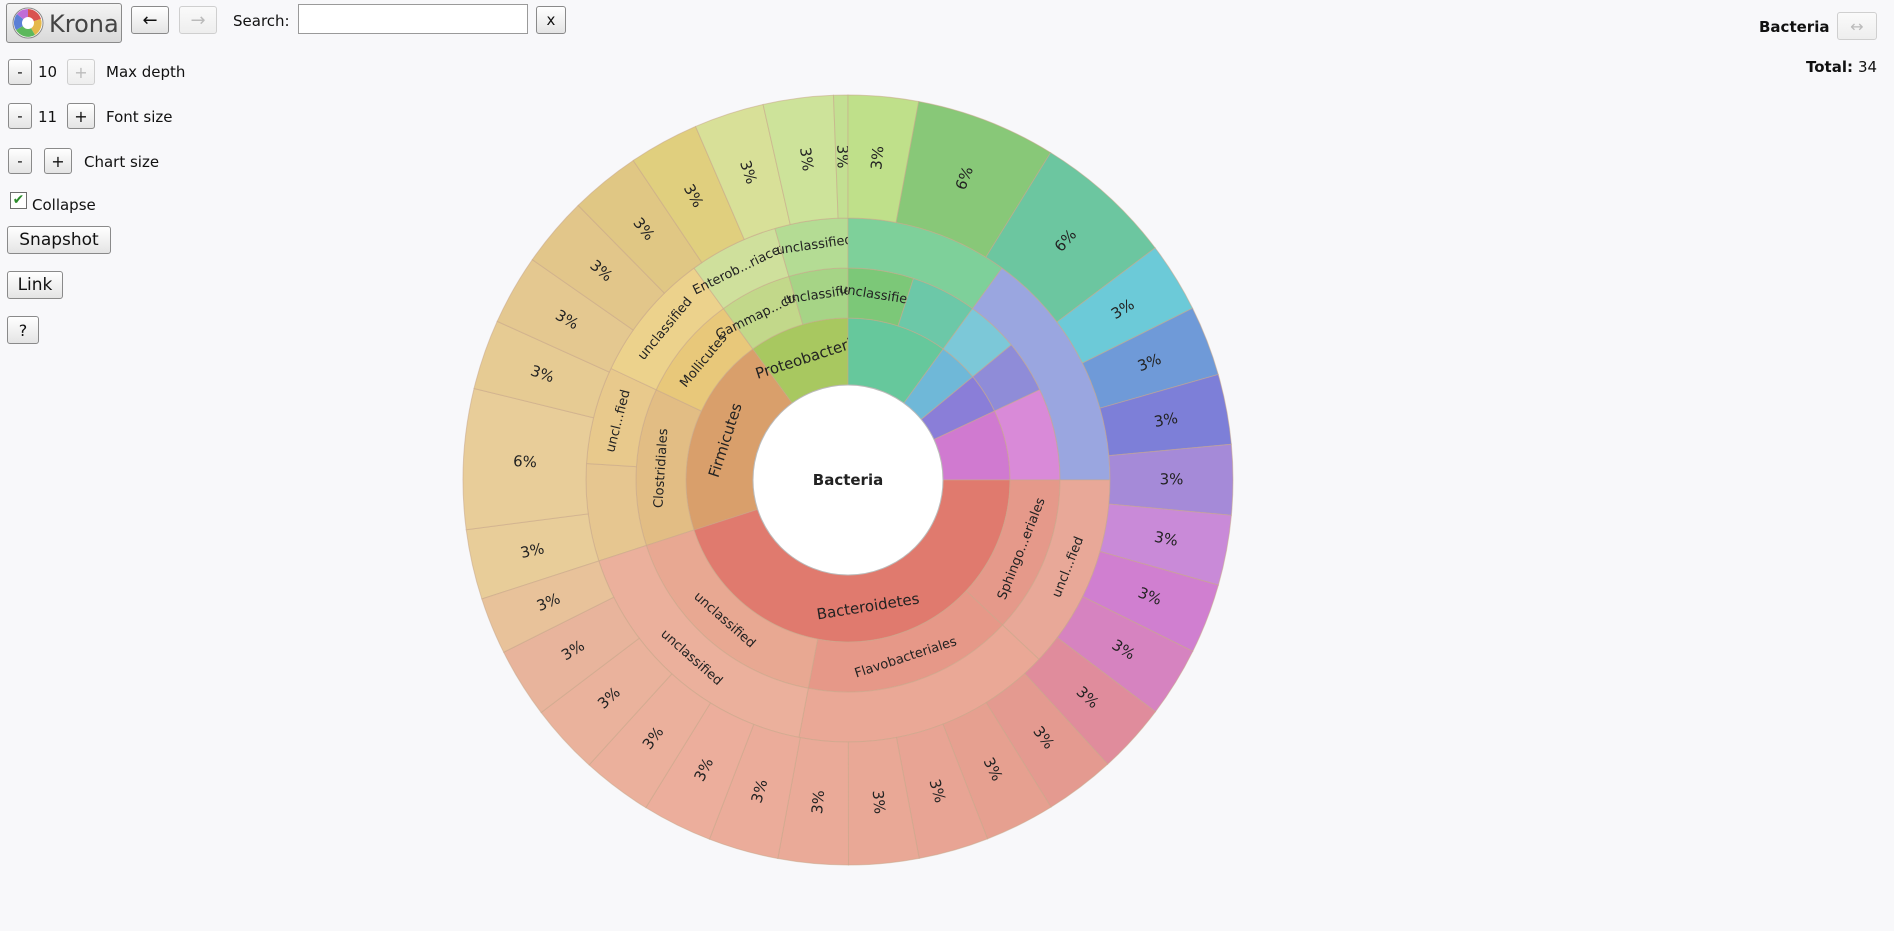 The image size is (1894, 931). Describe the element at coordinates (1172, 479) in the screenshot. I see `sunburst-label-ring3-16: 3%` at that location.